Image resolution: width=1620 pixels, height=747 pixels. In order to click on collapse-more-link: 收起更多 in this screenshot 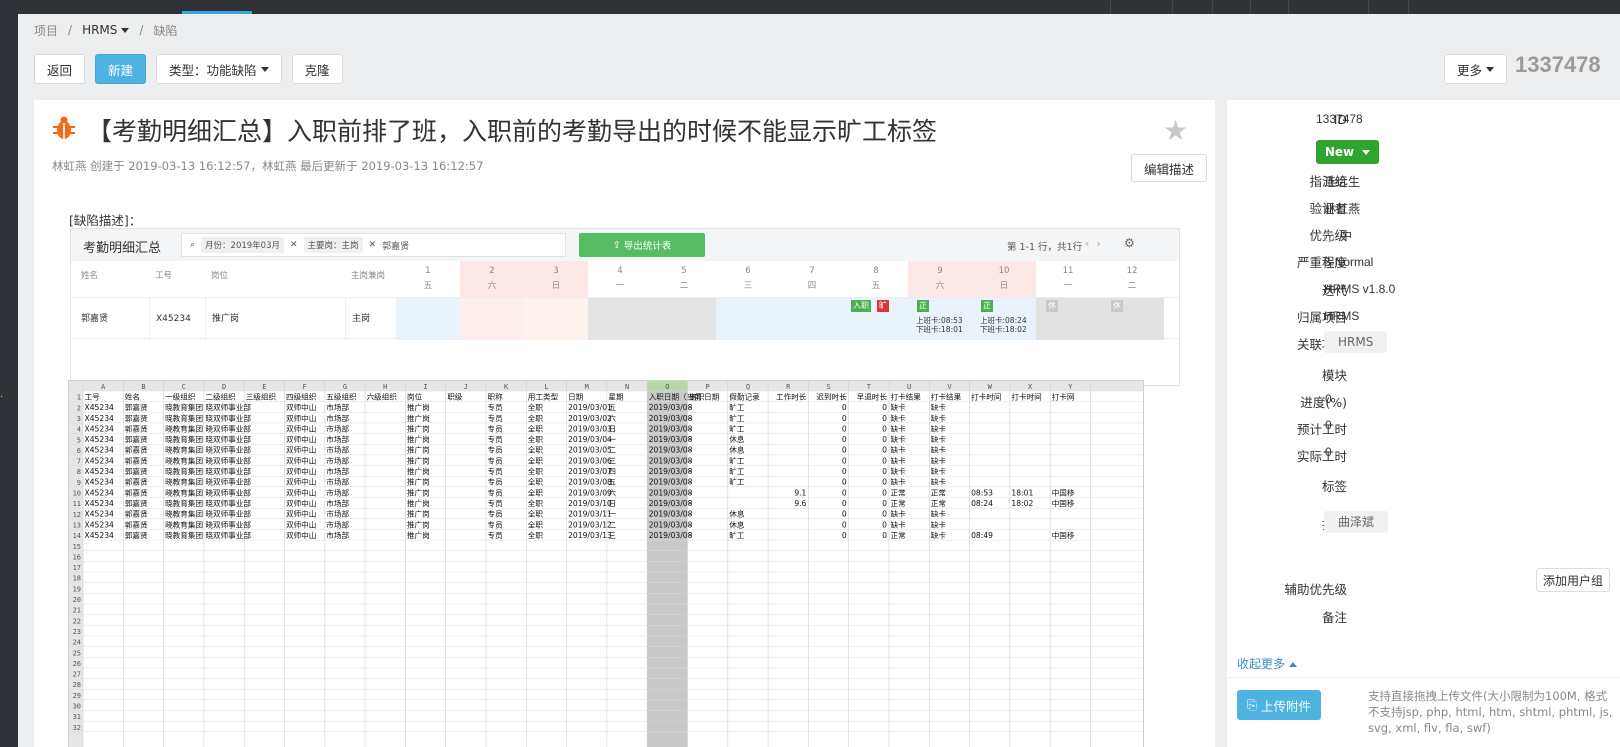, I will do `click(1267, 663)`.